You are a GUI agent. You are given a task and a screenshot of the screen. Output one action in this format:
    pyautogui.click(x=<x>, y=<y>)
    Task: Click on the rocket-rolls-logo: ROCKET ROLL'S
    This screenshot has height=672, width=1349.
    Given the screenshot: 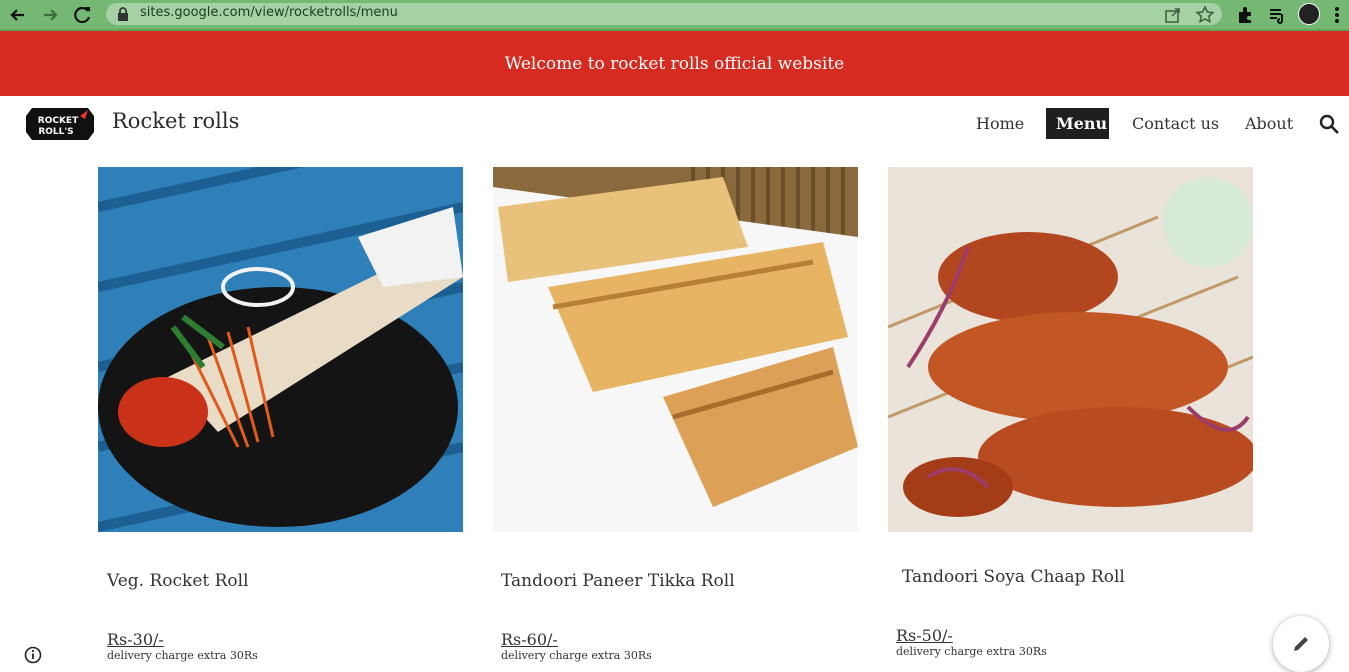 What is the action you would take?
    pyautogui.click(x=60, y=124)
    